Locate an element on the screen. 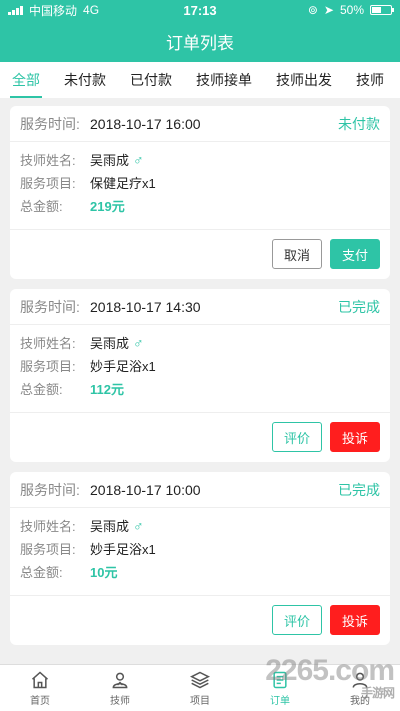 This screenshot has width=400, height=711. tab-unpaid: 未付款 is located at coordinates (85, 80).